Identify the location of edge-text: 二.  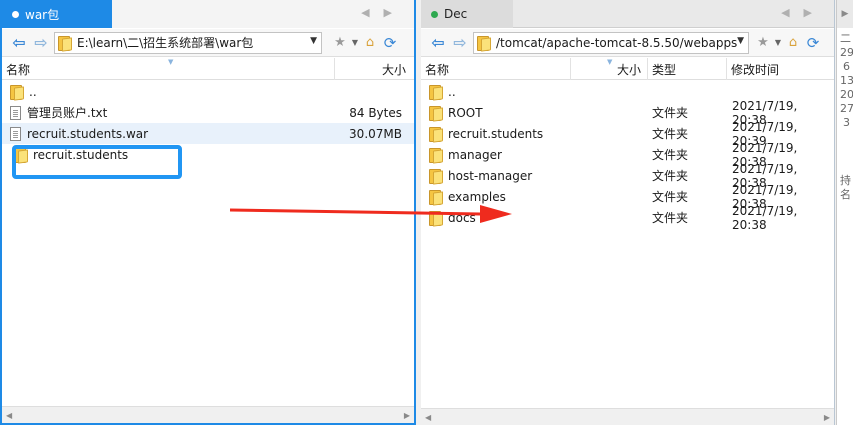
(845, 38).